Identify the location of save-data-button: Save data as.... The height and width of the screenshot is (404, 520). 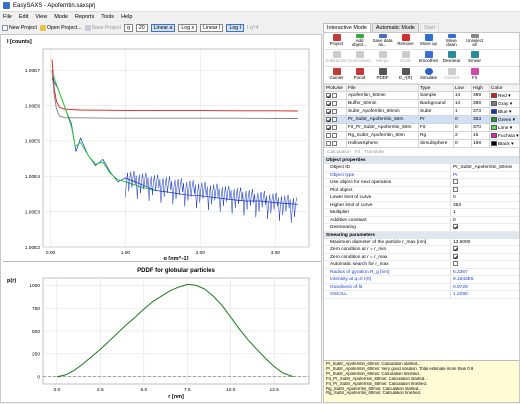
(382, 41).